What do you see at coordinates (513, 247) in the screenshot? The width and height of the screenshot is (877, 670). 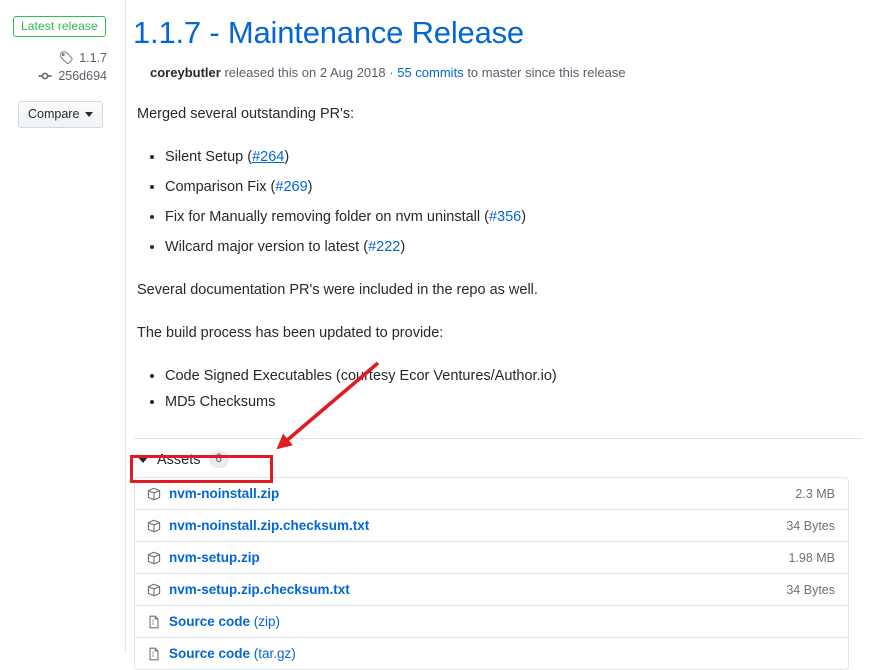 I see `list-item: Wilcard major version to latest (#222)` at bounding box center [513, 247].